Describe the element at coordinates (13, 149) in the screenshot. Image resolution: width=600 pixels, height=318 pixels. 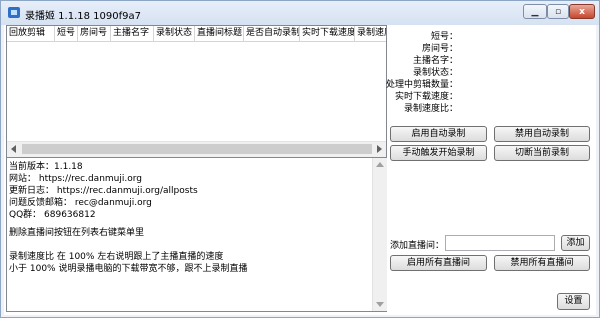
I see `scroll-left-icon` at that location.